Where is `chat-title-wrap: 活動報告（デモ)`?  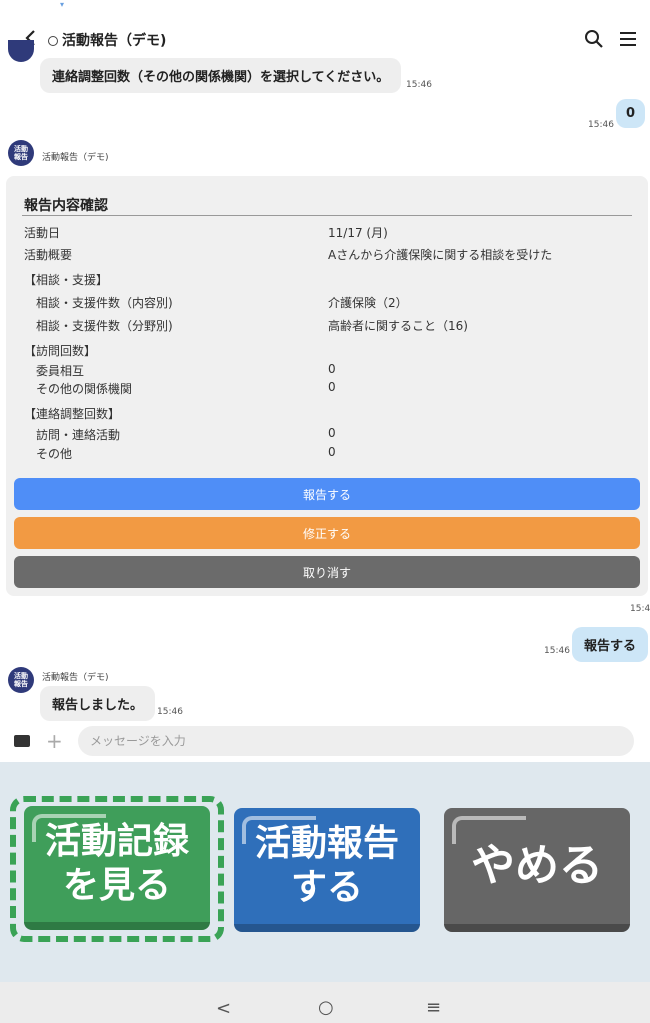
chat-title-wrap: 活動報告（デモ) is located at coordinates (107, 40).